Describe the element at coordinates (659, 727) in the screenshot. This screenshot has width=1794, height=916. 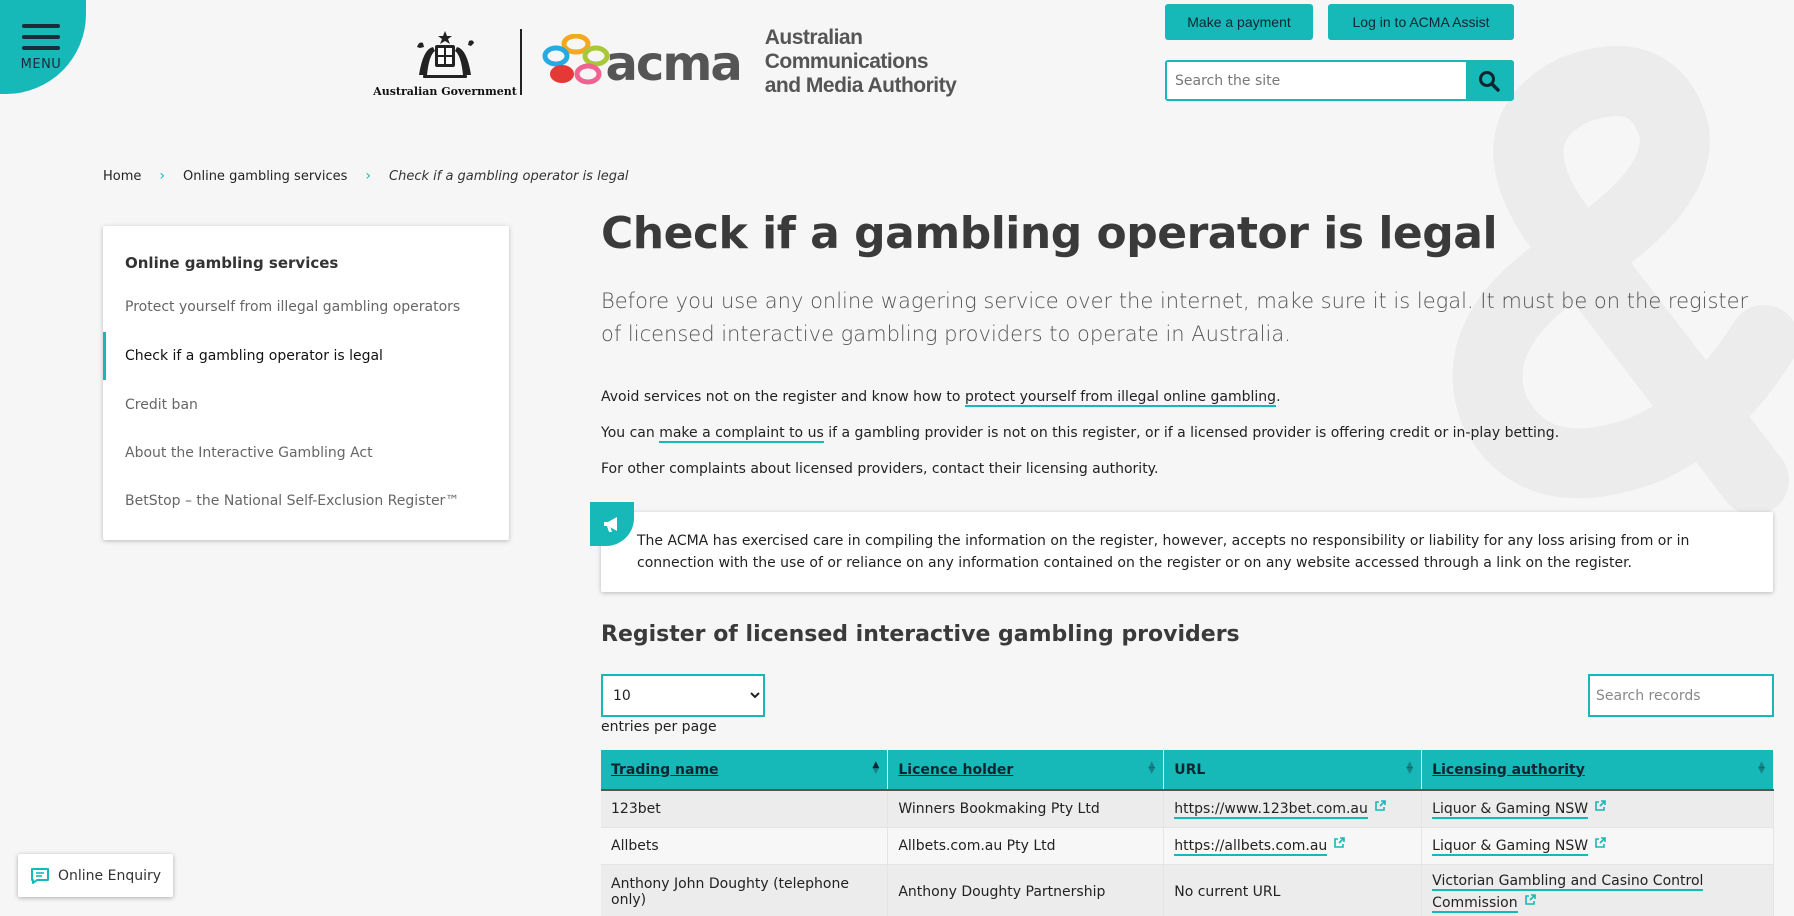
I see `entries-per-page-label: entries per page` at that location.